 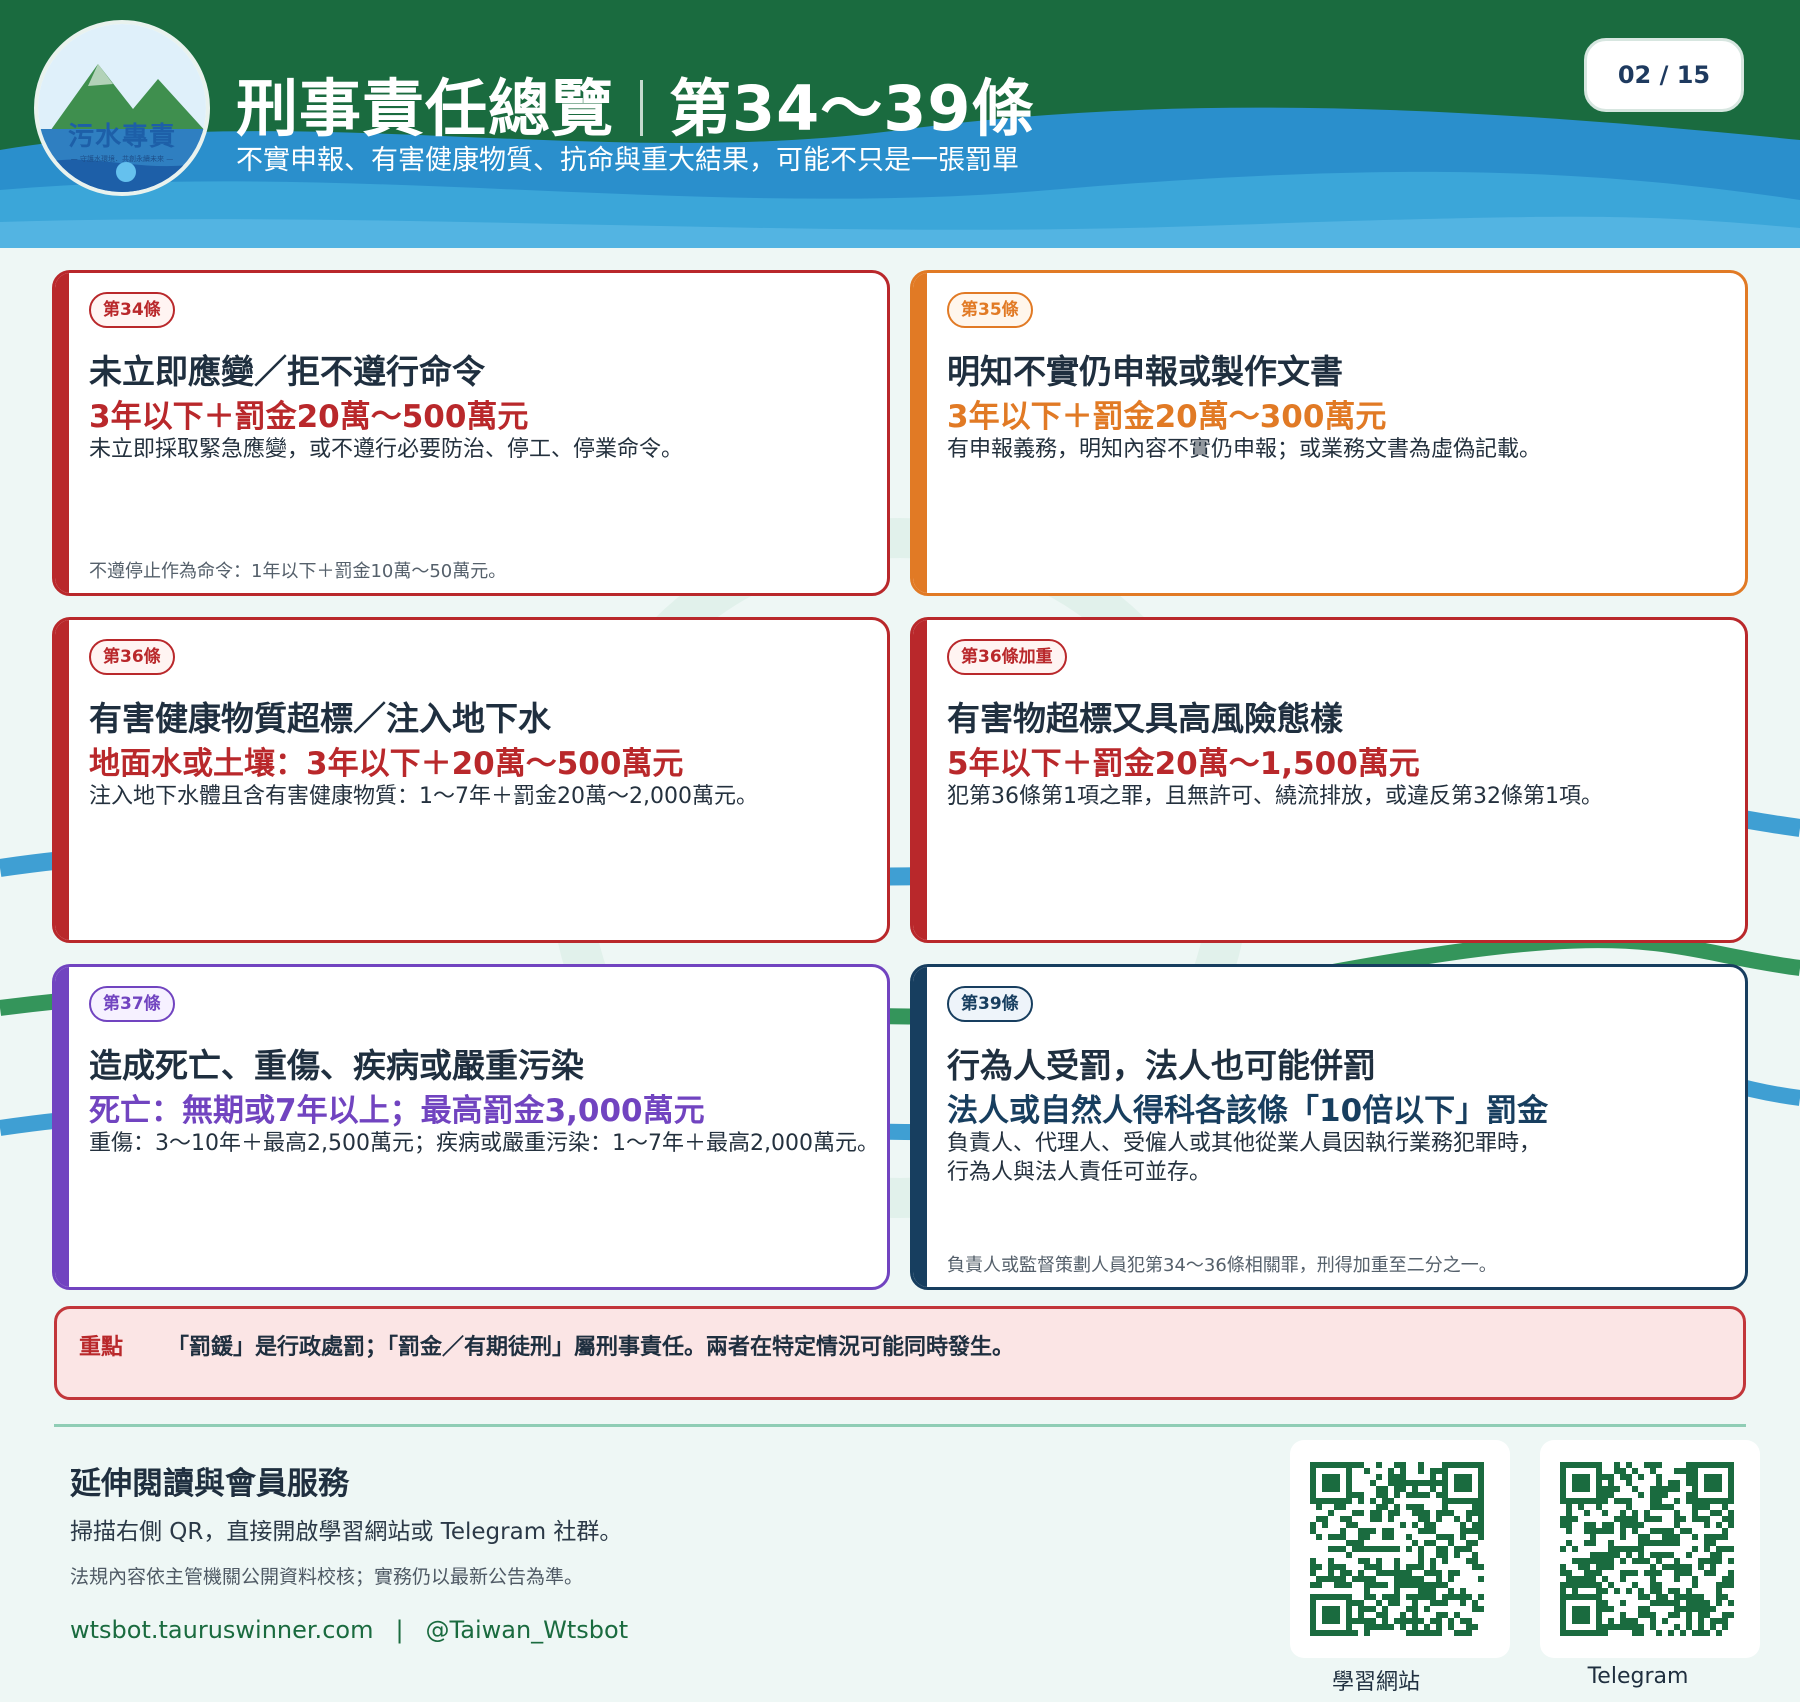 I want to click on card-penalty: 死亡：無期或7年以上；最高罰金3,000萬元, so click(x=397, y=1111).